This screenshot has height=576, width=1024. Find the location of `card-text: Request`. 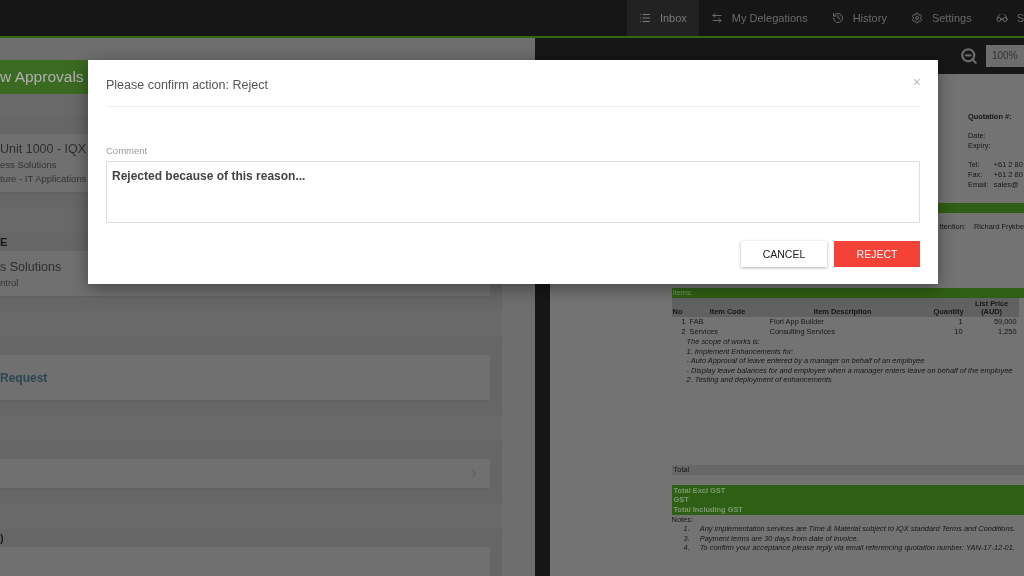

card-text: Request is located at coordinates (24, 377).